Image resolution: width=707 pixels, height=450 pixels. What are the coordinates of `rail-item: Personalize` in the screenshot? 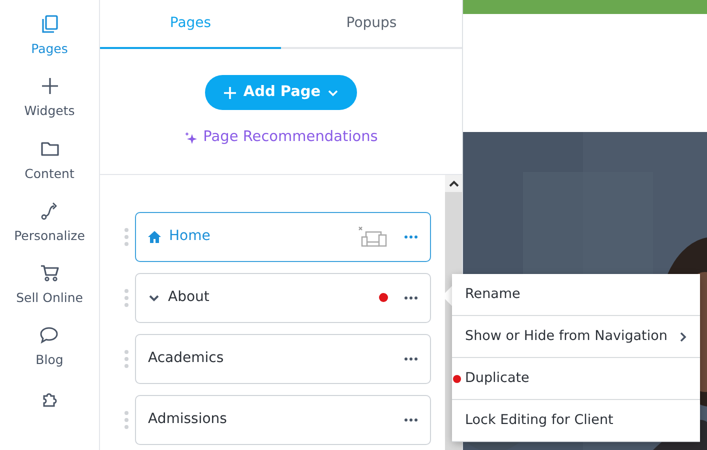 It's located at (49, 232).